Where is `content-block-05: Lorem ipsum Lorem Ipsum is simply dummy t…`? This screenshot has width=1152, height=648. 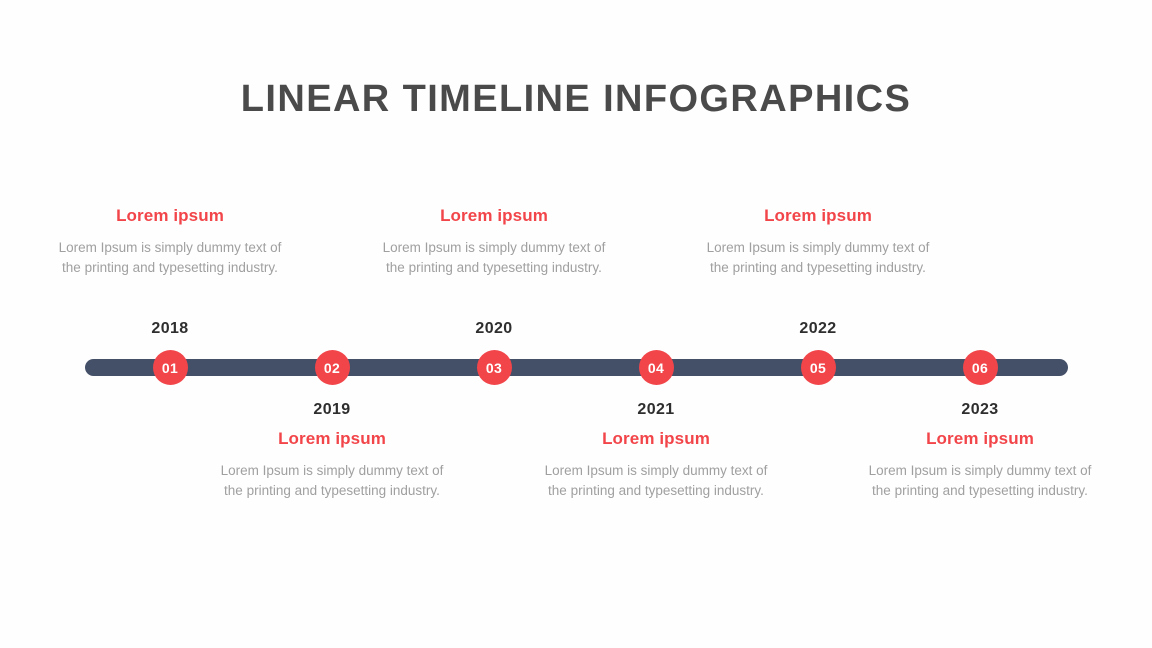 content-block-05: Lorem ipsum Lorem Ipsum is simply dummy t… is located at coordinates (818, 241).